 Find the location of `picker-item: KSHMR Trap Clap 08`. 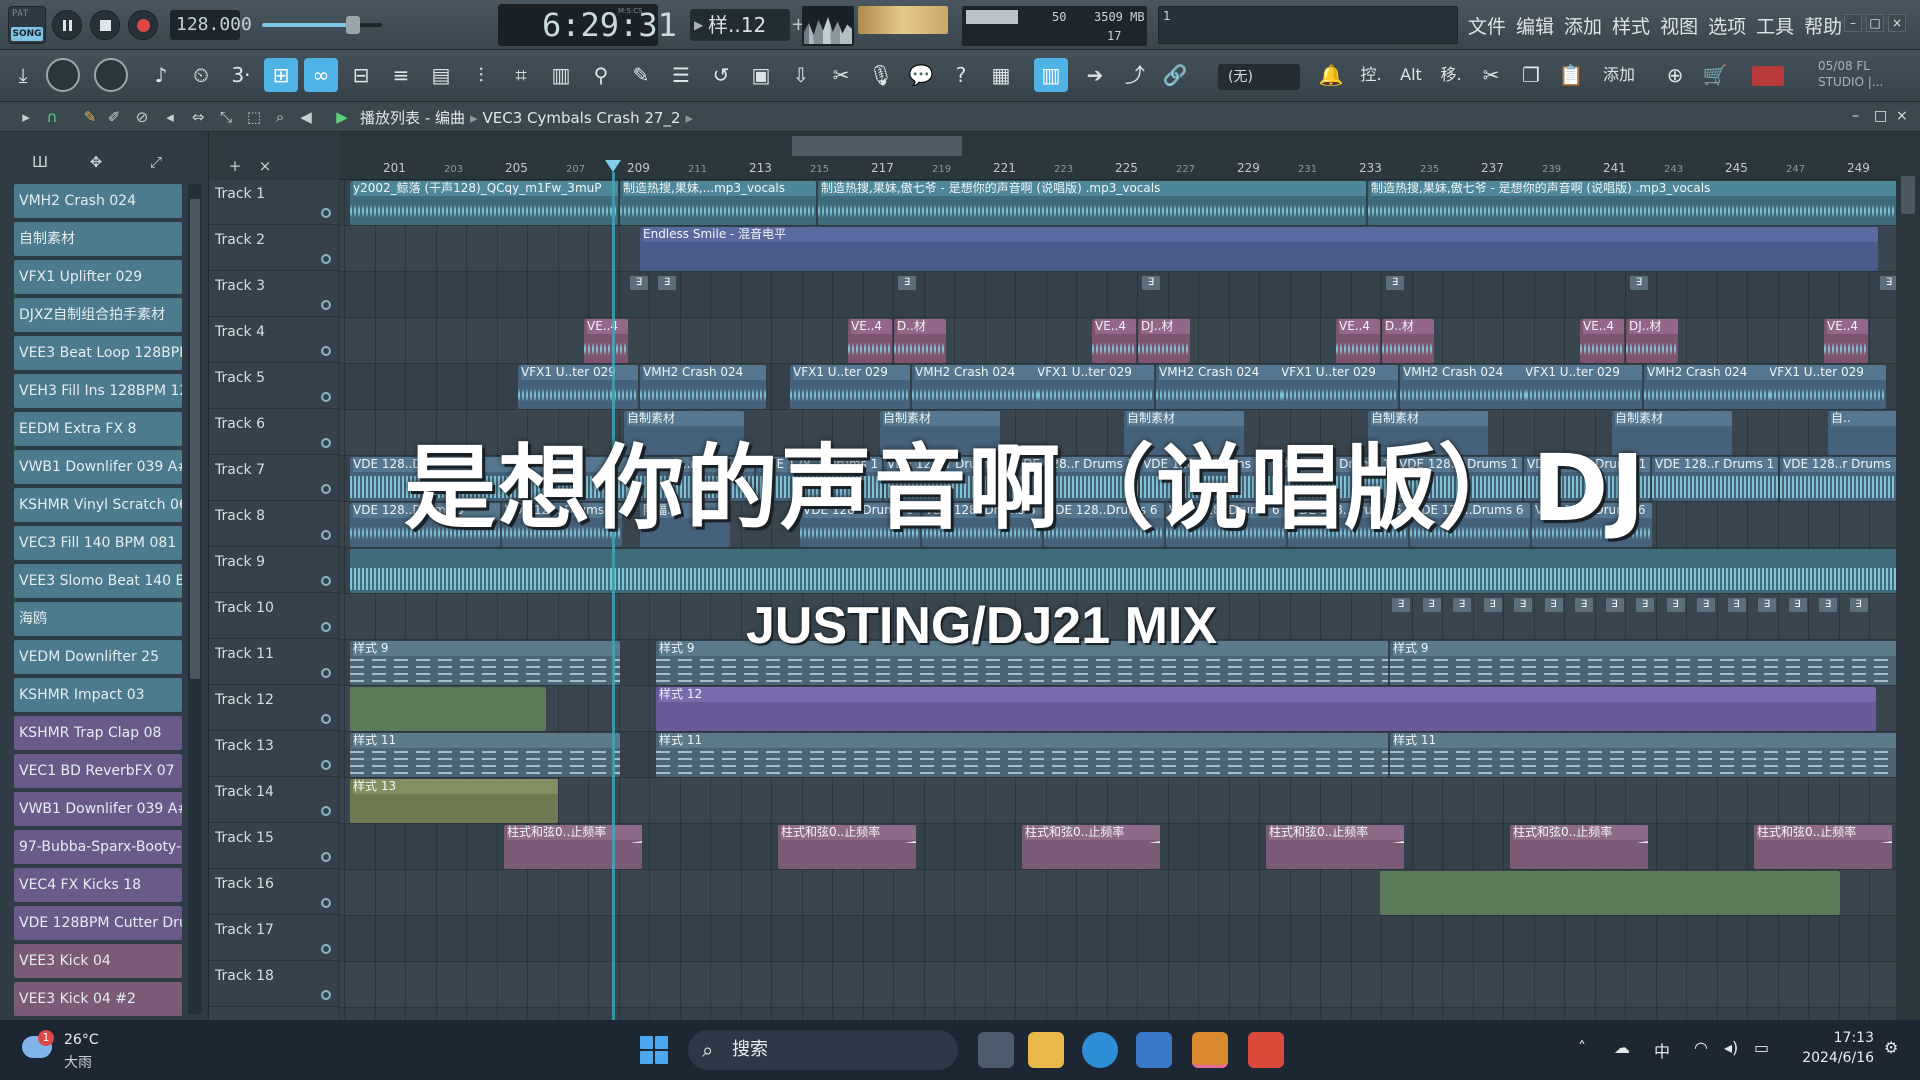

picker-item: KSHMR Trap Clap 08 is located at coordinates (98, 733).